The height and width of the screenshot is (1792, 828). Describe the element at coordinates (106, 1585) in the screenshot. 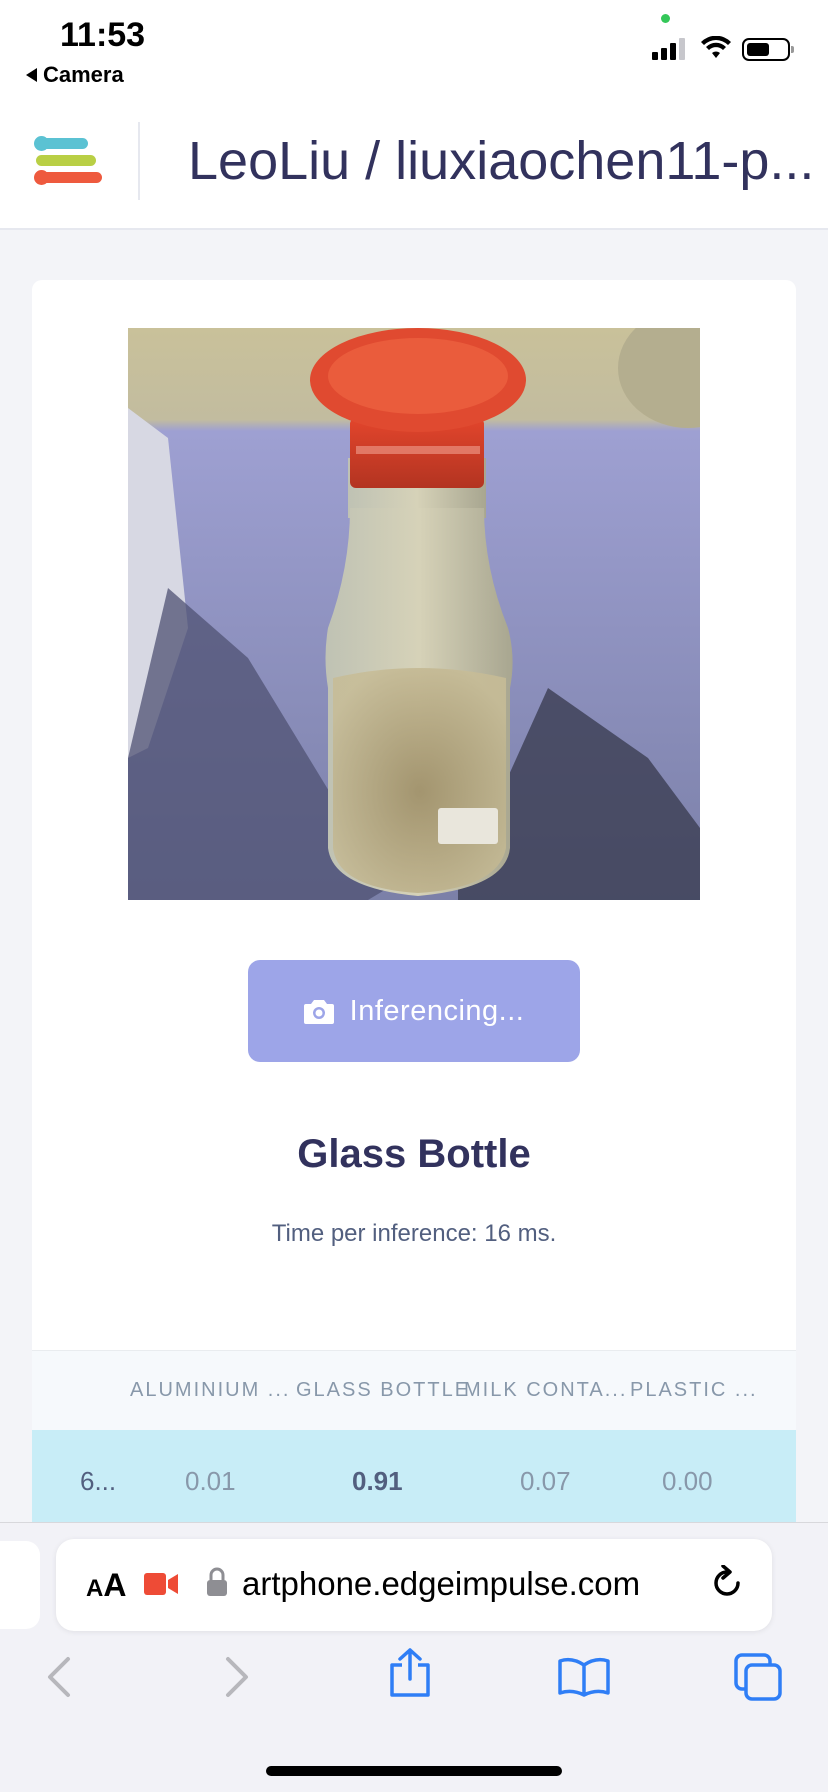

I see `reader-settings-button: AA` at that location.